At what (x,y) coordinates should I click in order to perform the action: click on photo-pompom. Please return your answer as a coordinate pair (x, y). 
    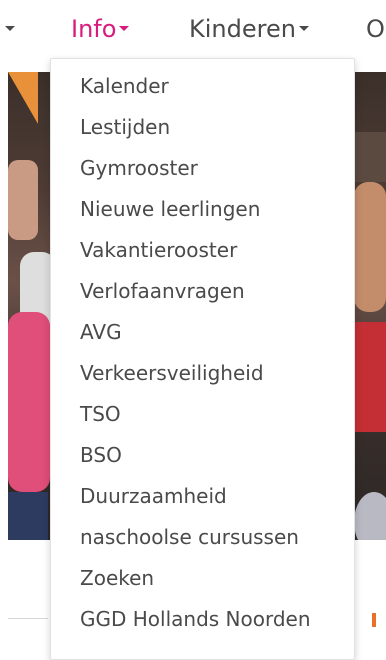
    Looking at the image, I should click on (370, 516).